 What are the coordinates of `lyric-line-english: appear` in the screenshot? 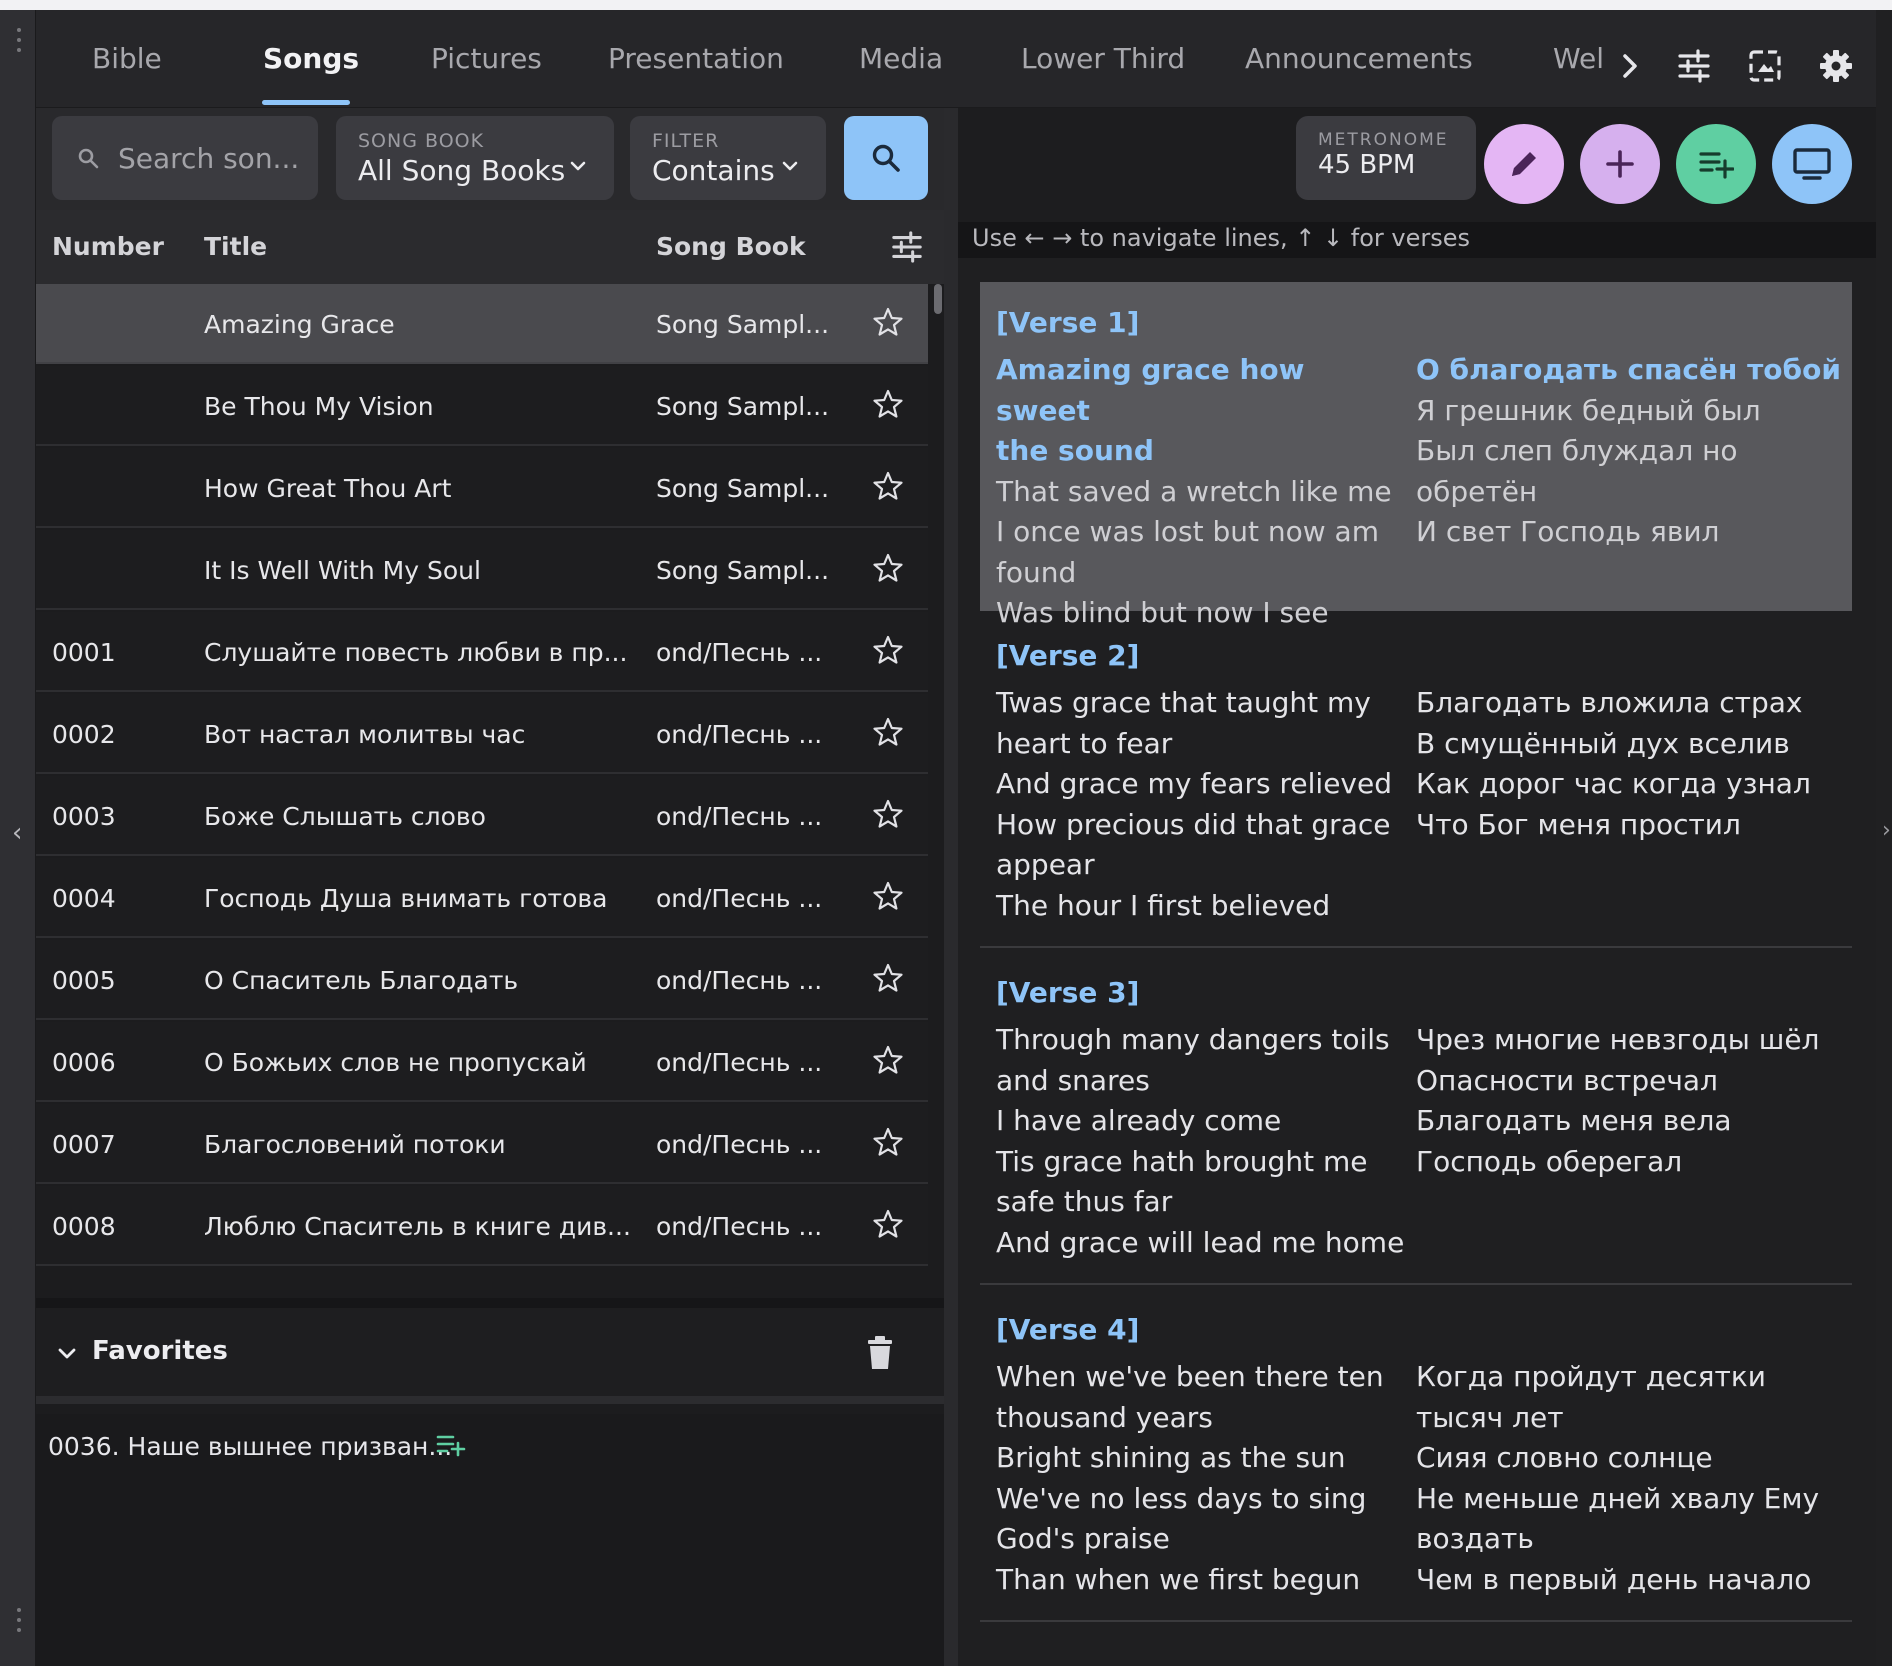 It's located at (1201, 865).